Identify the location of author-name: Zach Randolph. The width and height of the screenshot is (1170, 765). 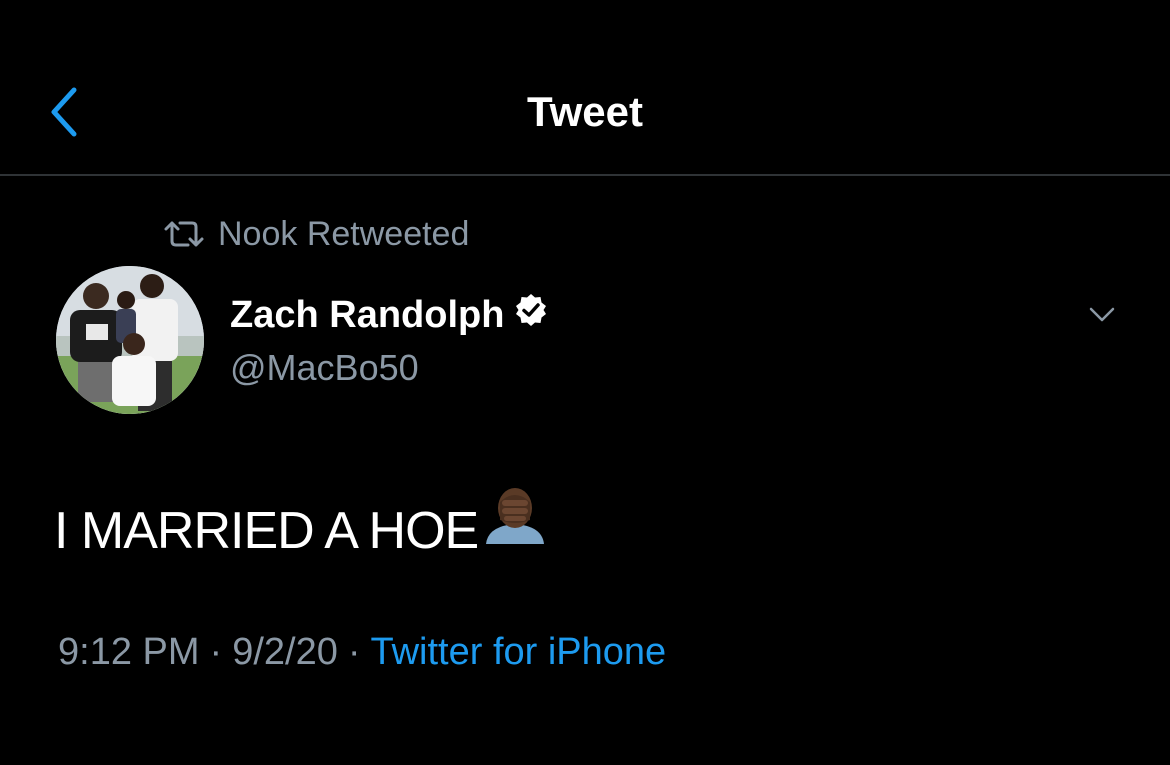
(389, 315).